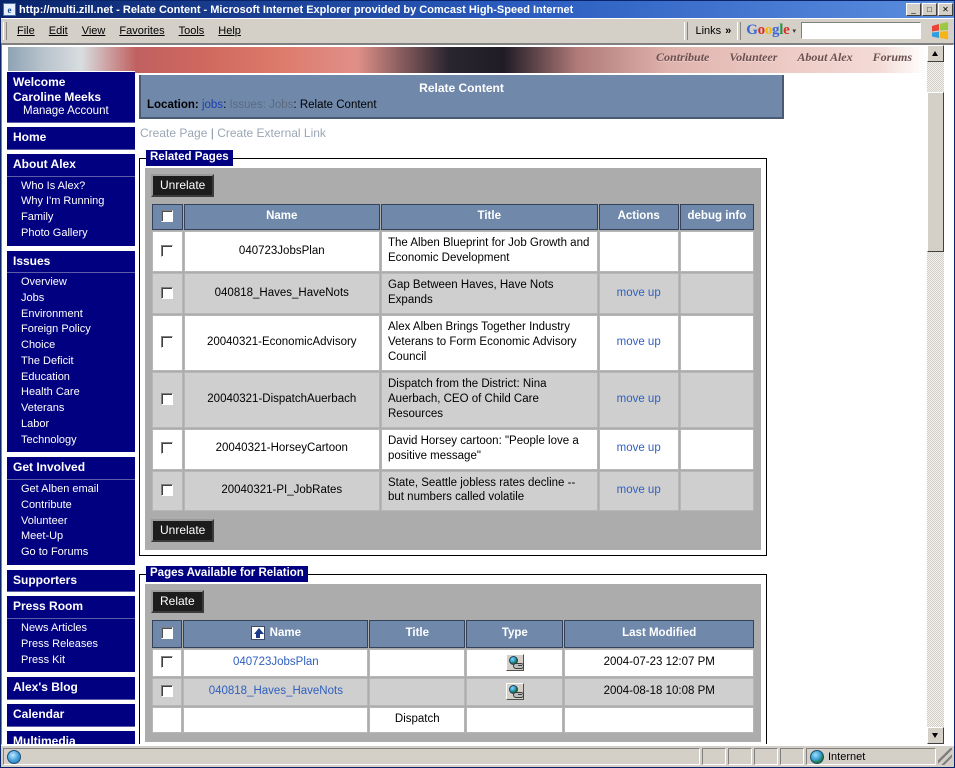 The height and width of the screenshot is (768, 955). Describe the element at coordinates (71, 441) in the screenshot. I see `sidebar-link-technology: Technology` at that location.